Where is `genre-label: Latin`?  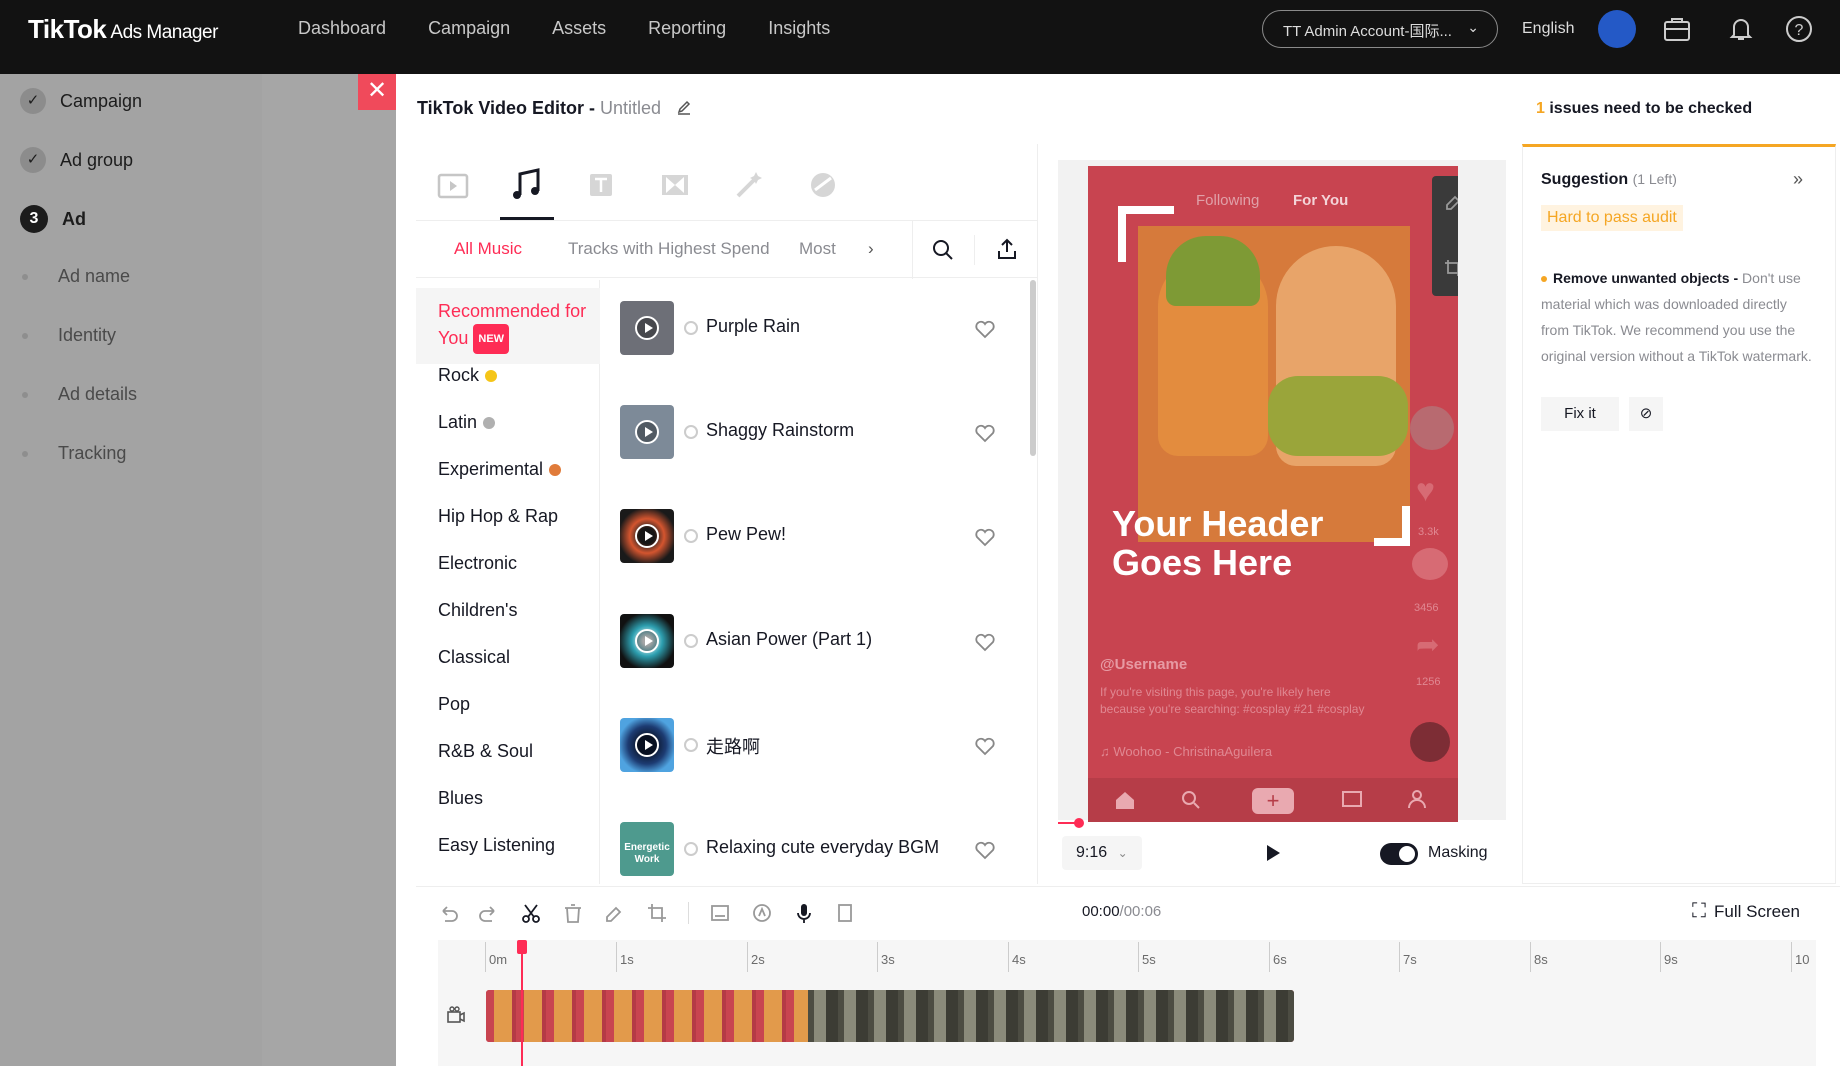 genre-label: Latin is located at coordinates (458, 422).